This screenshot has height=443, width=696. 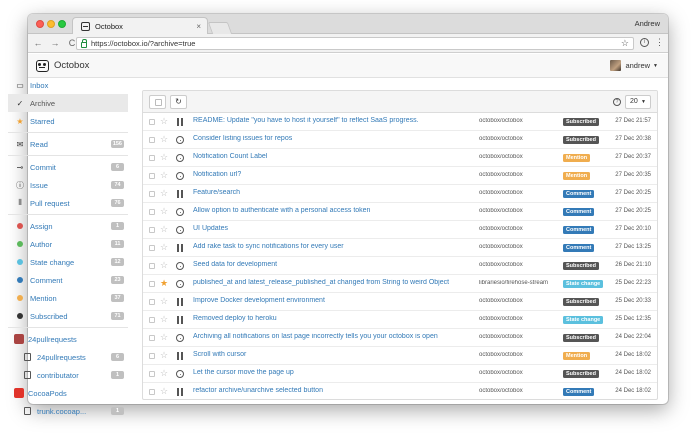 I want to click on sidebar-item-author: Author 11, so click(x=68, y=244).